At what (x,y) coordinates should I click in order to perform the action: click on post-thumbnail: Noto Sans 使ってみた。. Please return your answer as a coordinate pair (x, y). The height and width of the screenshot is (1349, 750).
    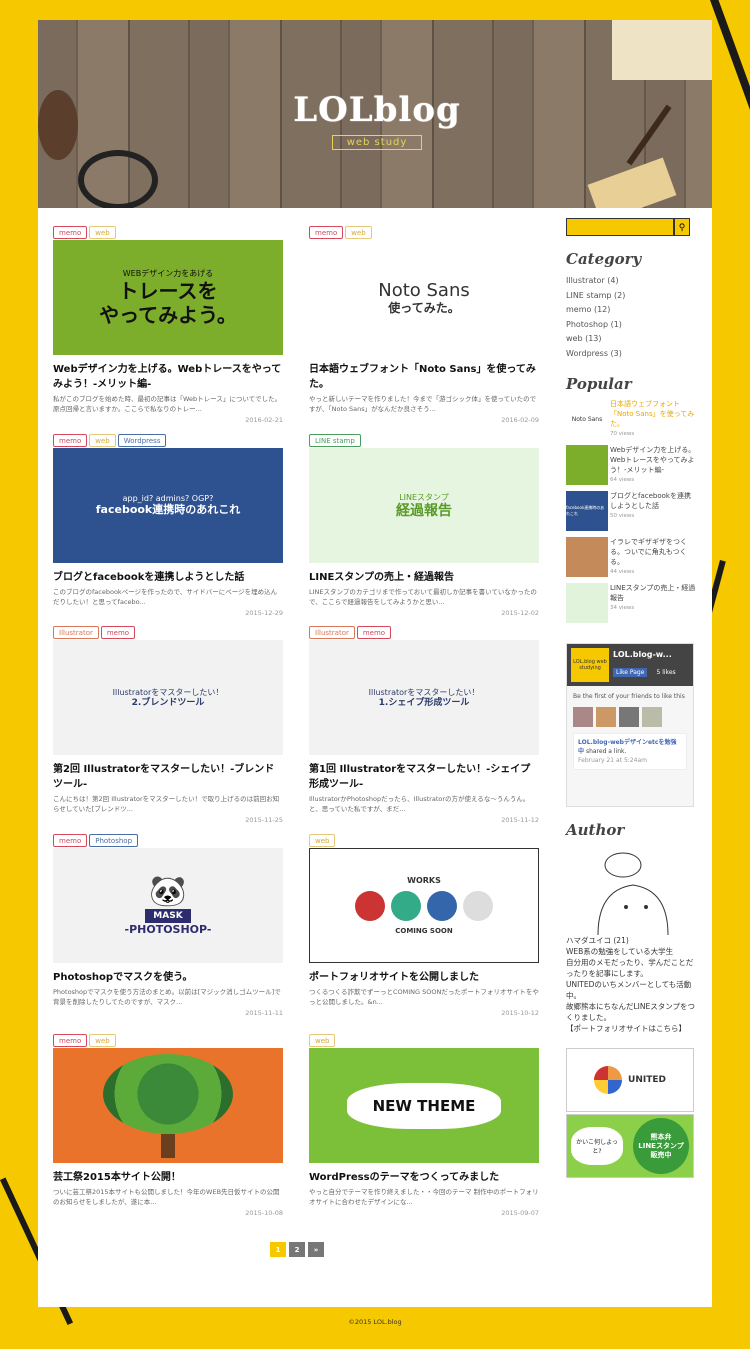
    Looking at the image, I should click on (424, 297).